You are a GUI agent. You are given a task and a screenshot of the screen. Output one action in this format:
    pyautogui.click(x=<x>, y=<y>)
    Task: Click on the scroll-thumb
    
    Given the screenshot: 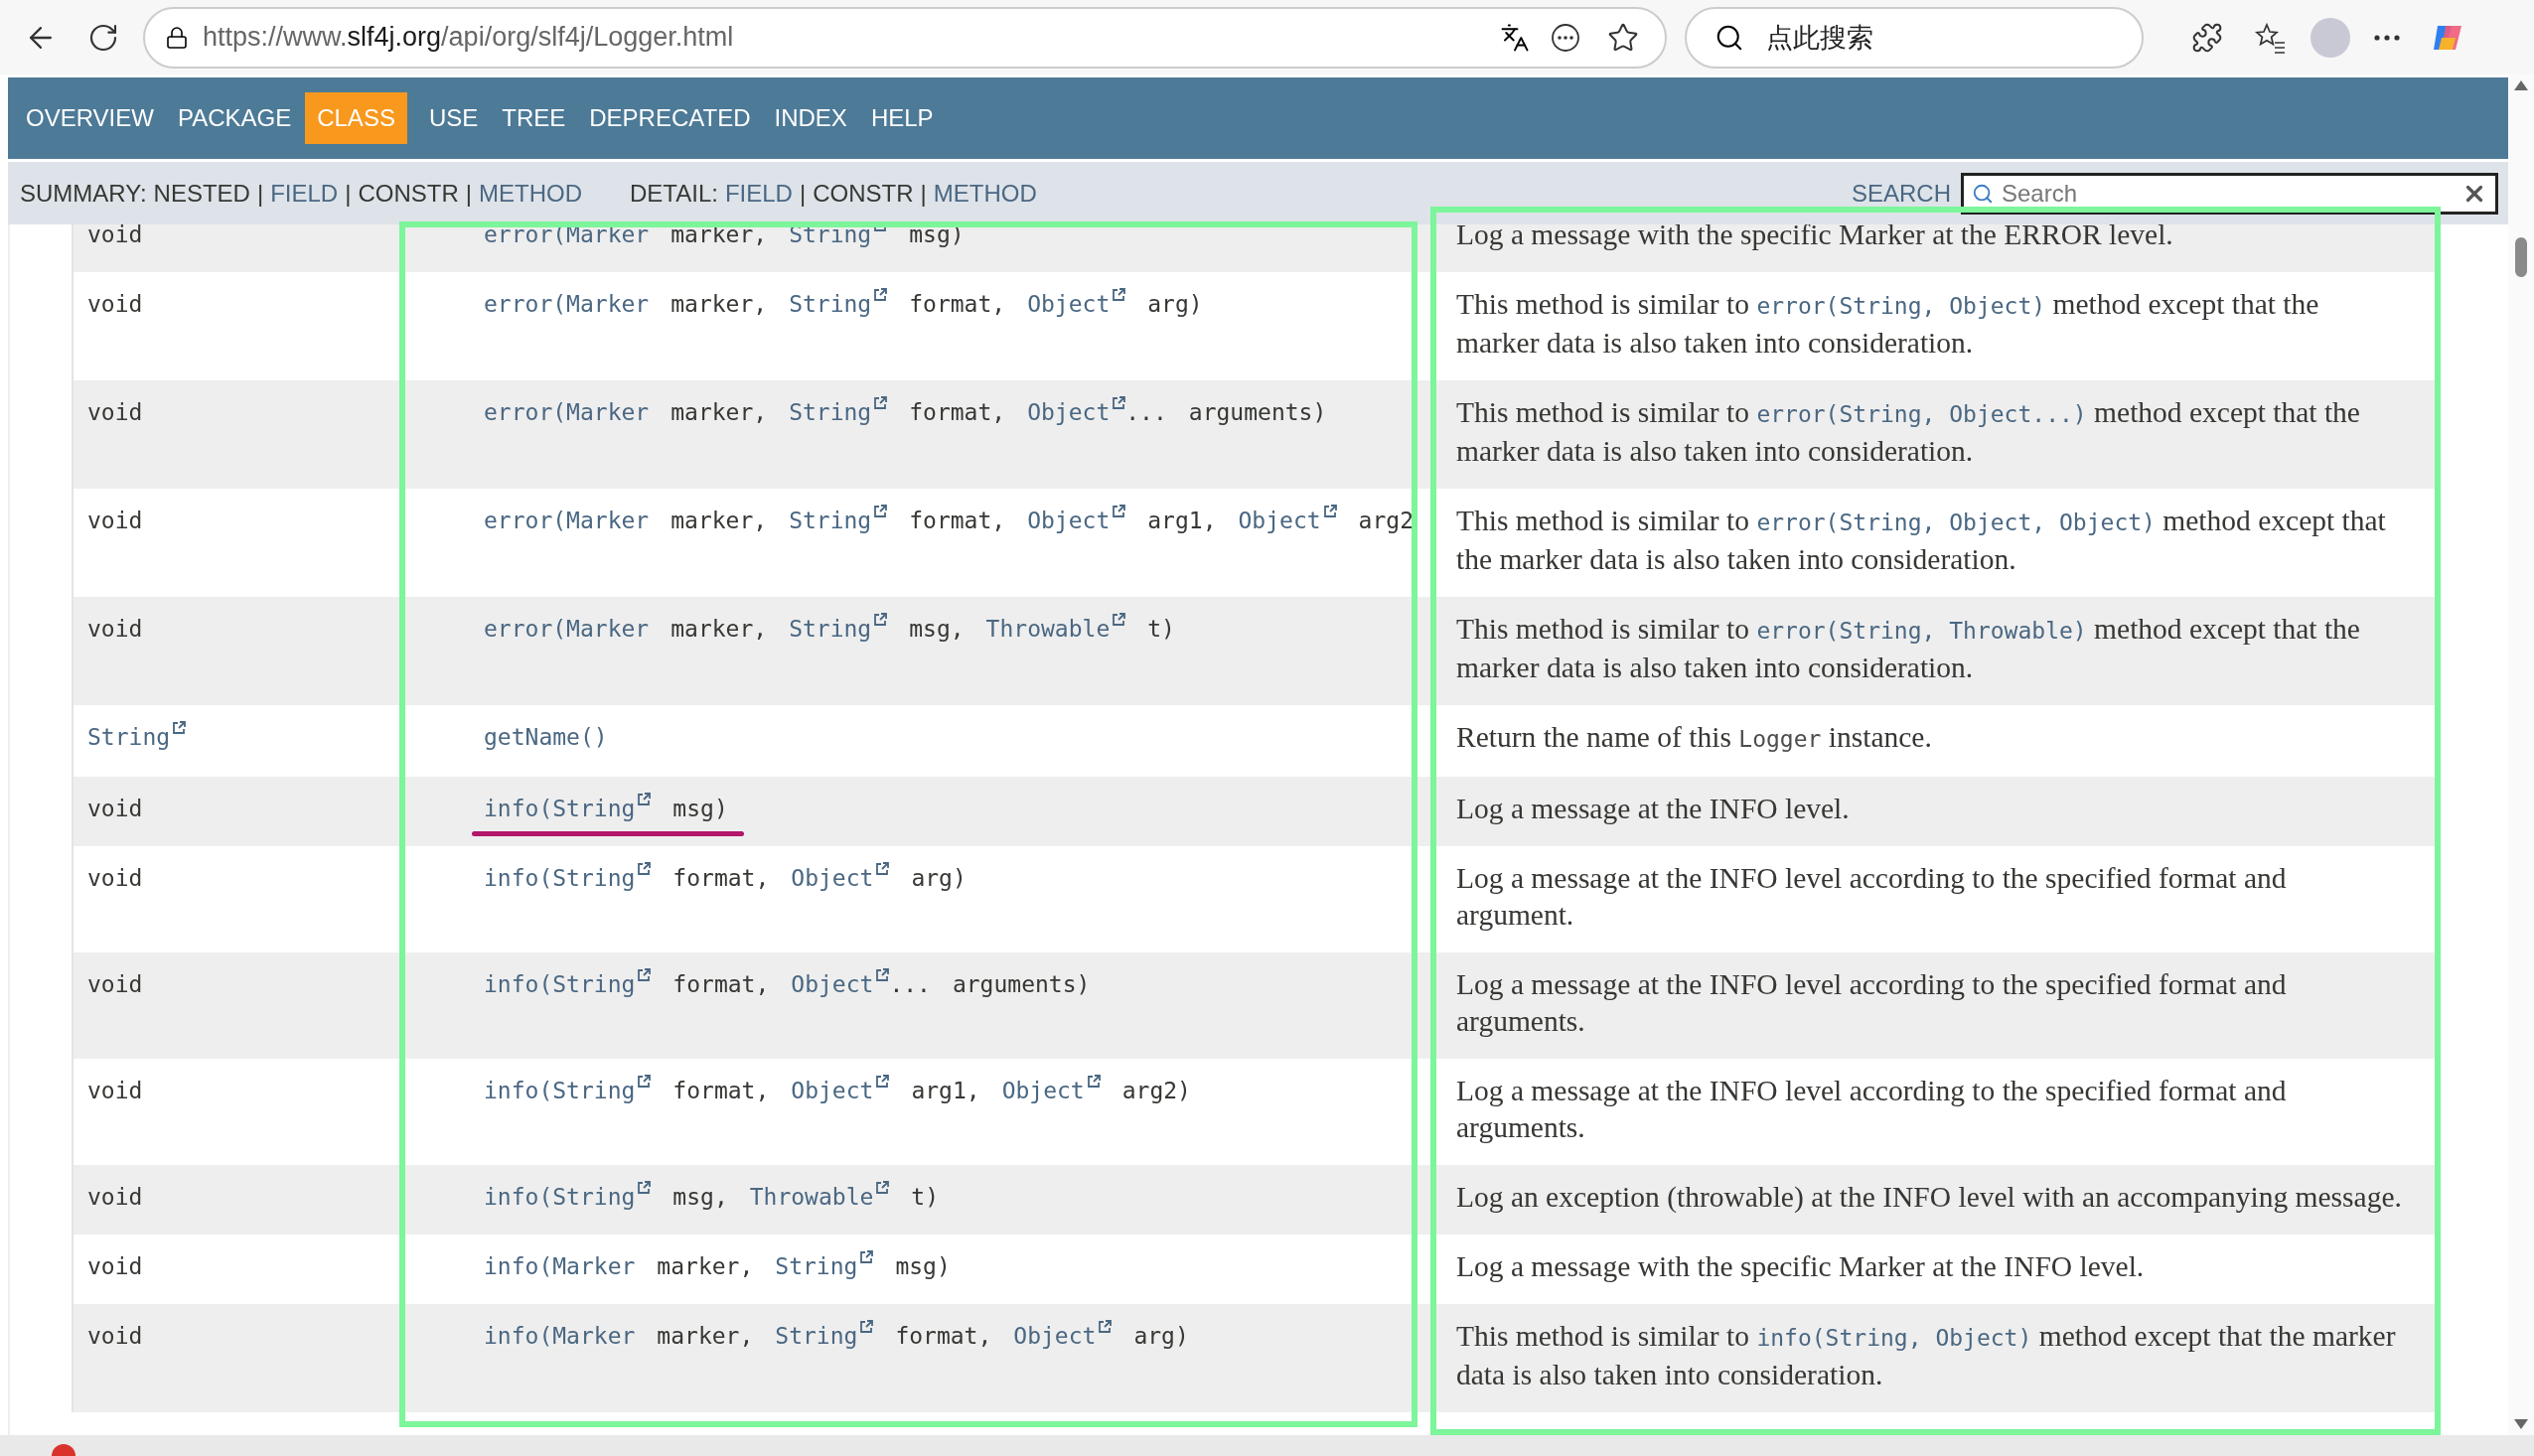 What is the action you would take?
    pyautogui.click(x=2521, y=257)
    